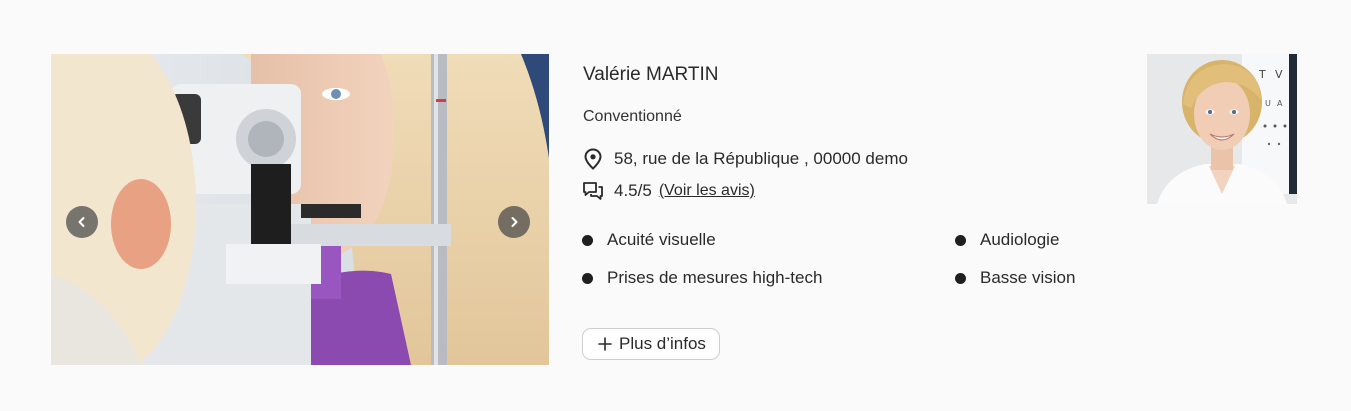 The height and width of the screenshot is (411, 1351). I want to click on svg-text: V, so click(1279, 74).